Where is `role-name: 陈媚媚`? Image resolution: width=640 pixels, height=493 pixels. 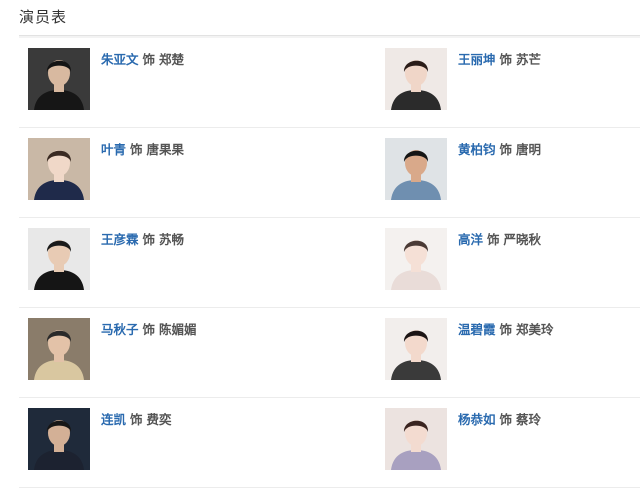
role-name: 陈媚媚 is located at coordinates (178, 329).